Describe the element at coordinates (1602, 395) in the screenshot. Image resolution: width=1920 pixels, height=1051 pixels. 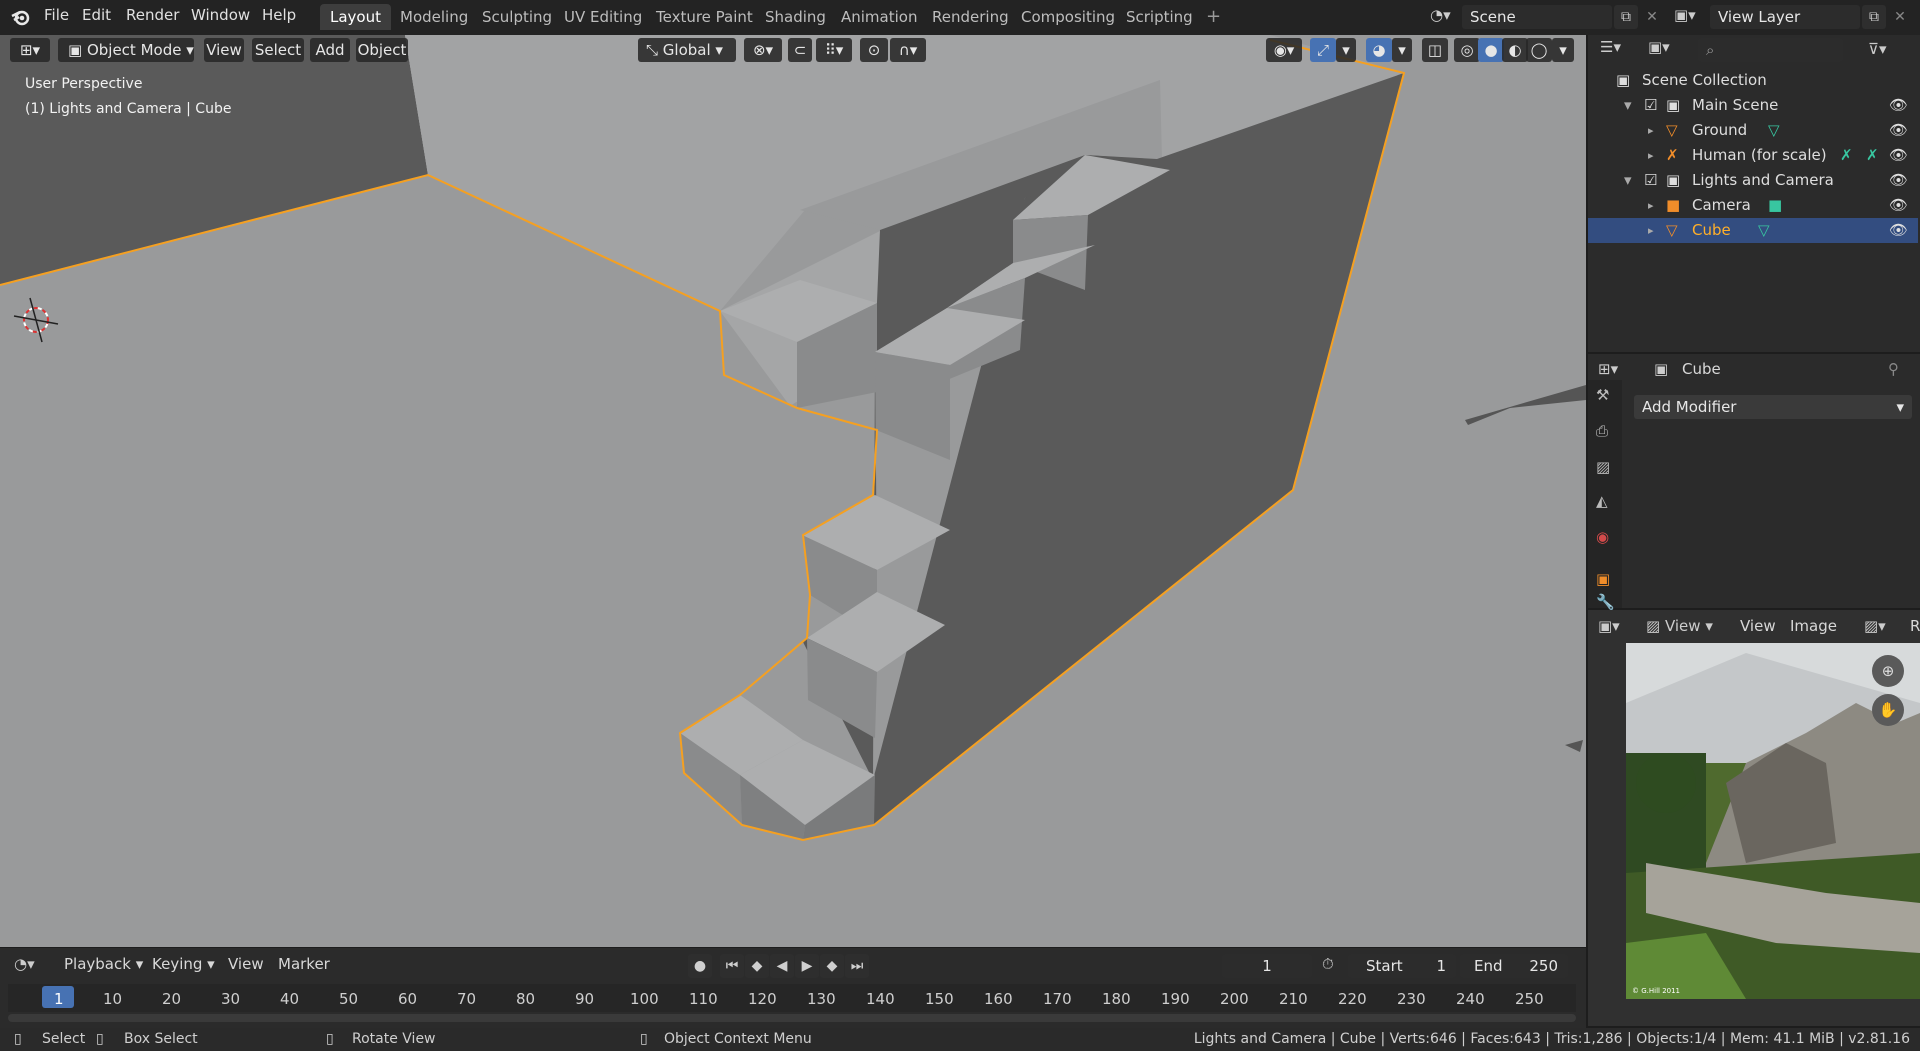
I see `tool-tab-icon: ⚒` at that location.